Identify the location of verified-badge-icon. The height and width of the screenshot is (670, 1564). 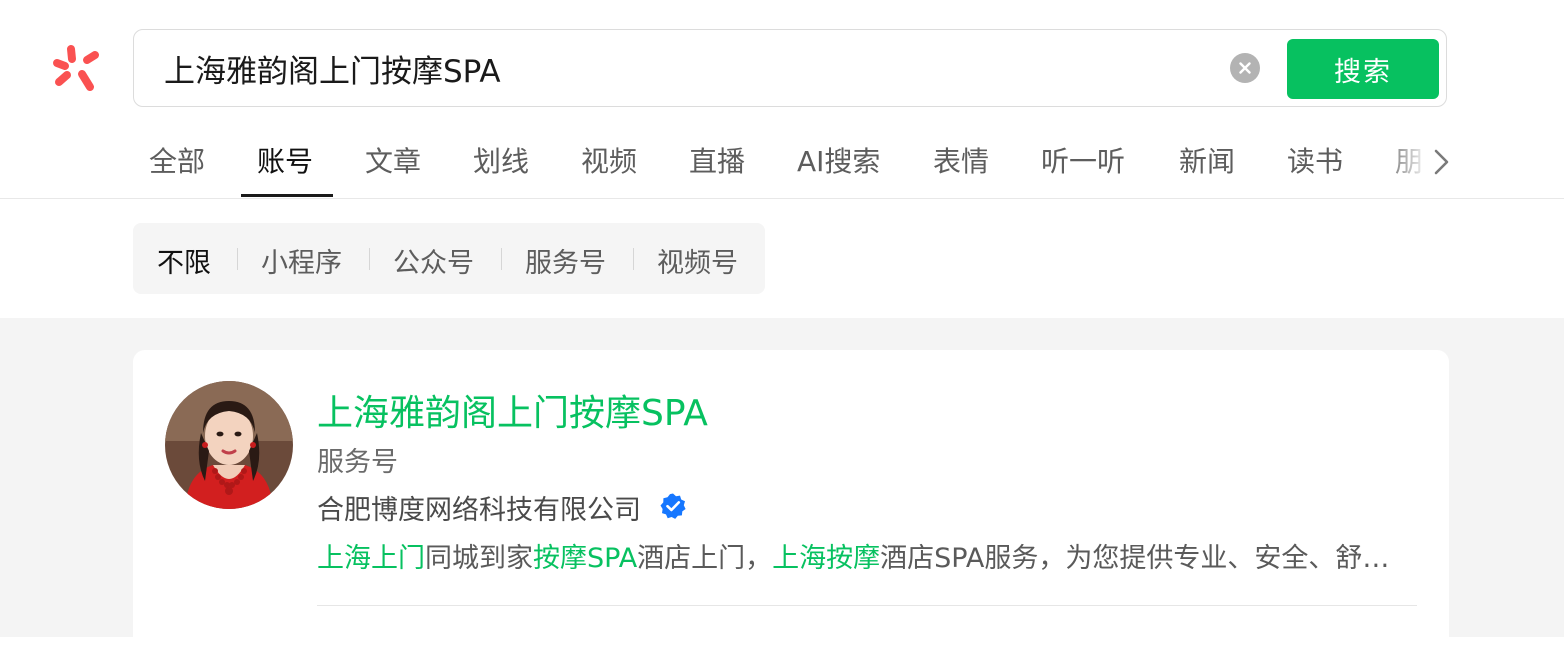
(673, 506).